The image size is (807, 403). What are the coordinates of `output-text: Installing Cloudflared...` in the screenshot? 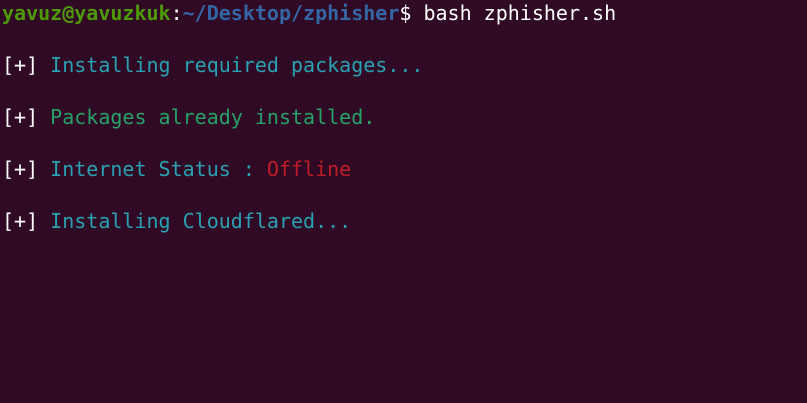 It's located at (195, 221).